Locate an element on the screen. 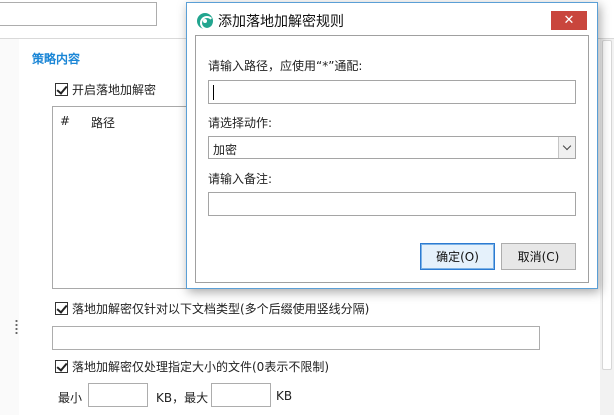 This screenshot has height=415, width=614. top-input is located at coordinates (78, 14).